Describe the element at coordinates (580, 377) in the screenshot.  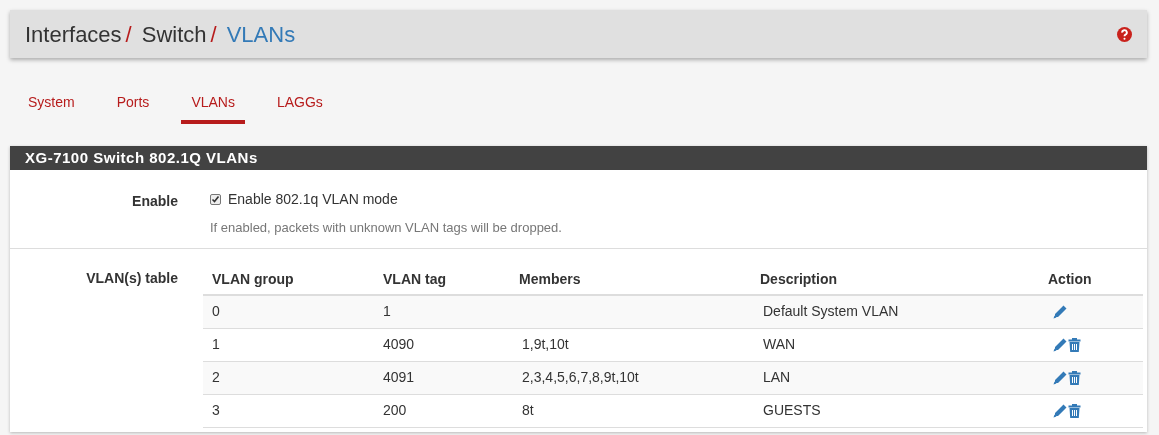
I see `table-cell: 2,3,4,5,6,7,8,9t,10t` at that location.